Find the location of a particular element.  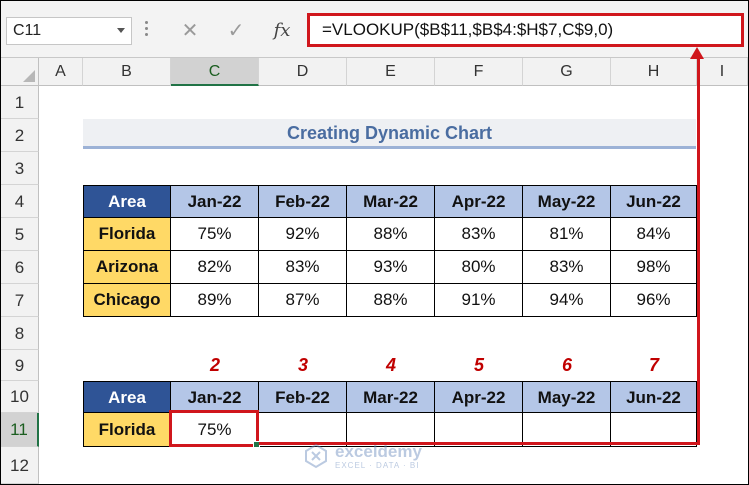

table-cell: 92% is located at coordinates (303, 234).